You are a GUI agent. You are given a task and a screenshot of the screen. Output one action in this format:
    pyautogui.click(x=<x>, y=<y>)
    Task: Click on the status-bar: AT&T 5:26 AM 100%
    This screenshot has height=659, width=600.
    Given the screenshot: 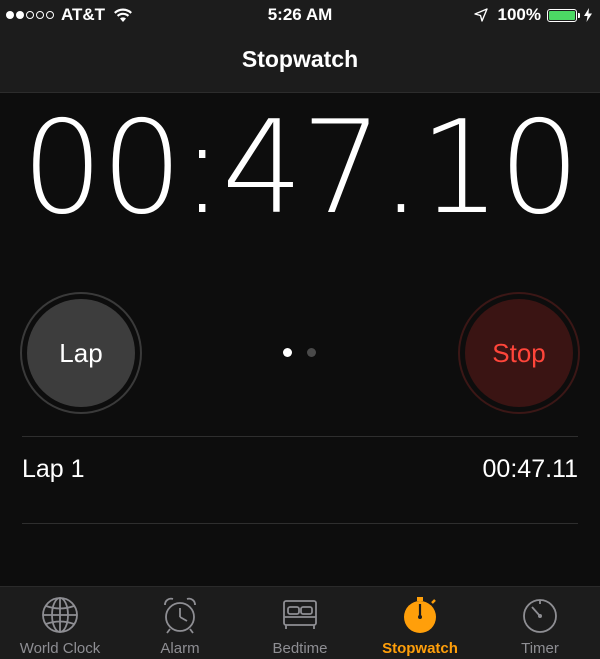 What is the action you would take?
    pyautogui.click(x=300, y=15)
    